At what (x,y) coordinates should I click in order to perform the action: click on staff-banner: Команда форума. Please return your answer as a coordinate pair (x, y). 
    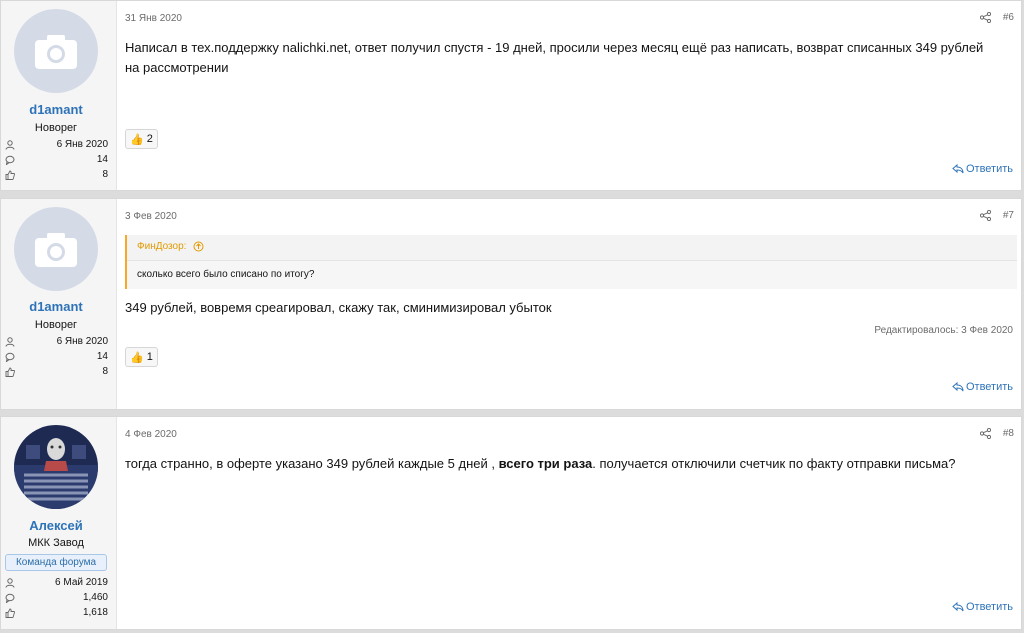
    Looking at the image, I should click on (56, 562).